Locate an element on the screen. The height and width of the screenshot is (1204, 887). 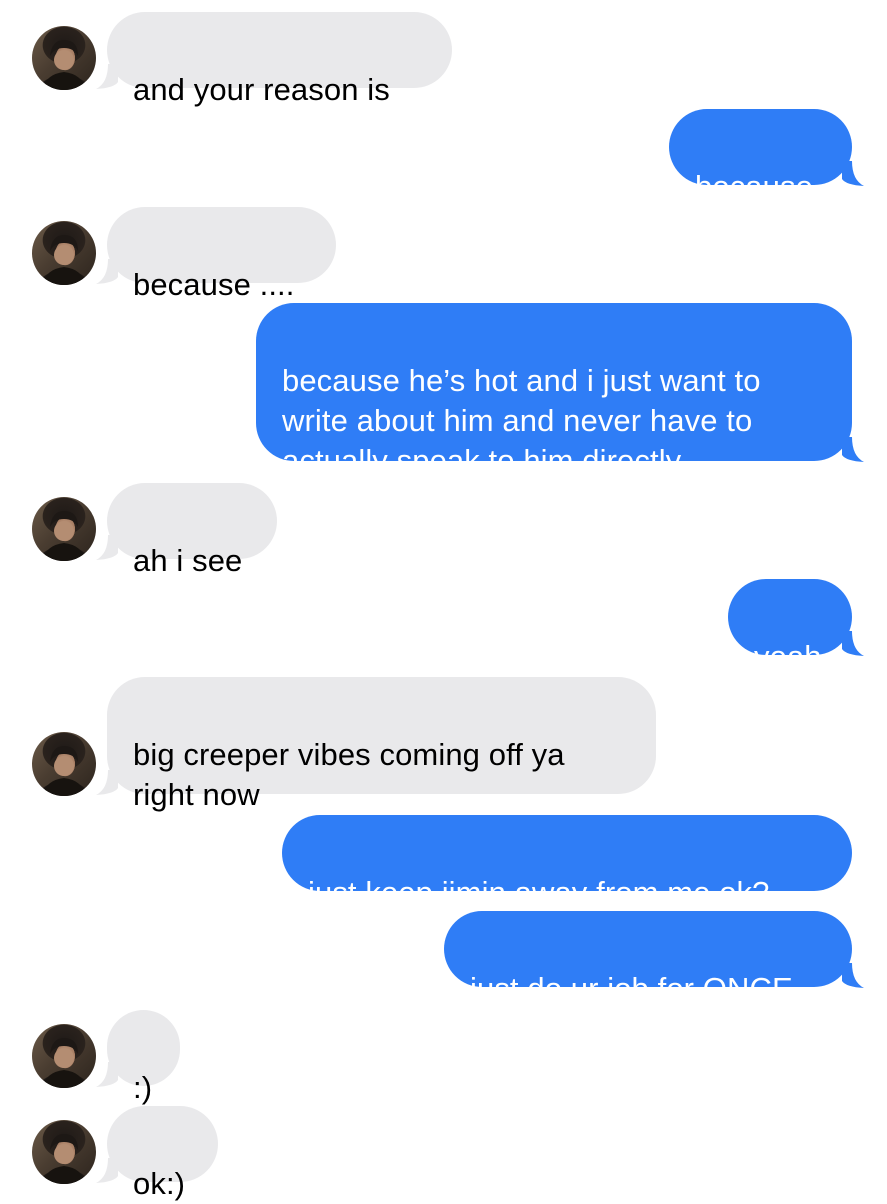
message-text: :) is located at coordinates (143, 1087).